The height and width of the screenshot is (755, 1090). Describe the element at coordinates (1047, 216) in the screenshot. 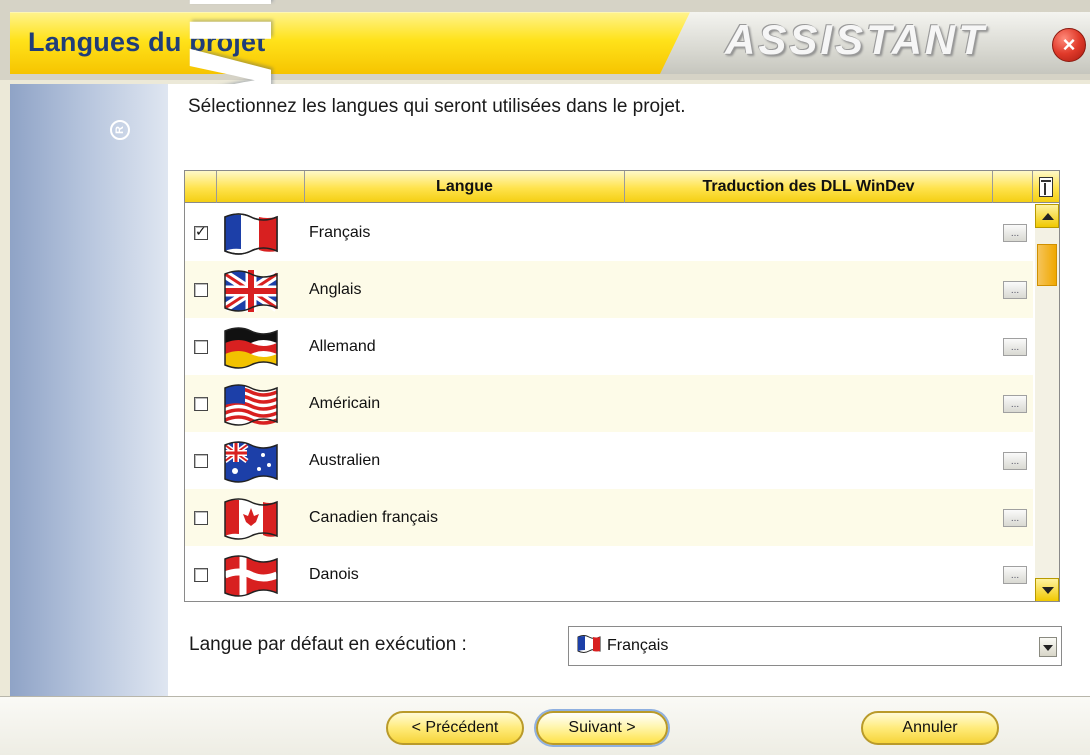

I see `scroll-up-button` at that location.